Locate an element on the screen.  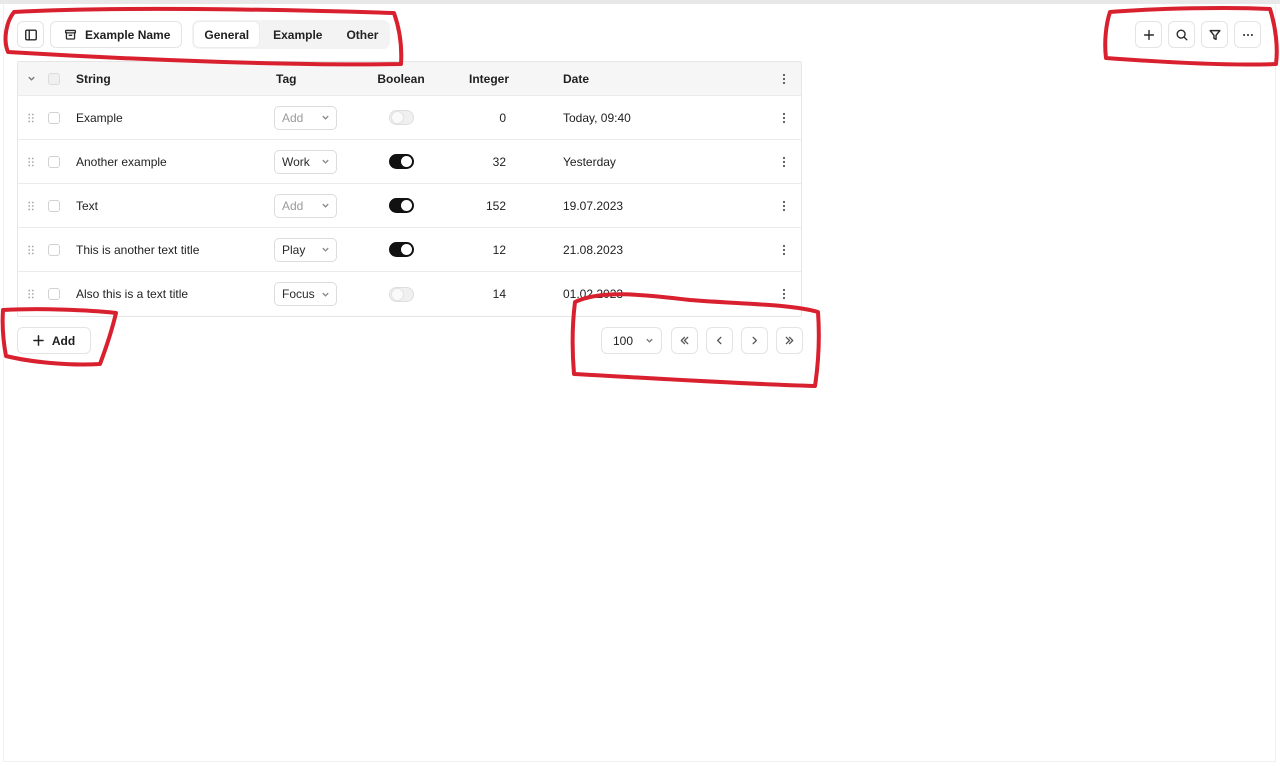
tag-value: Add is located at coordinates (293, 117).